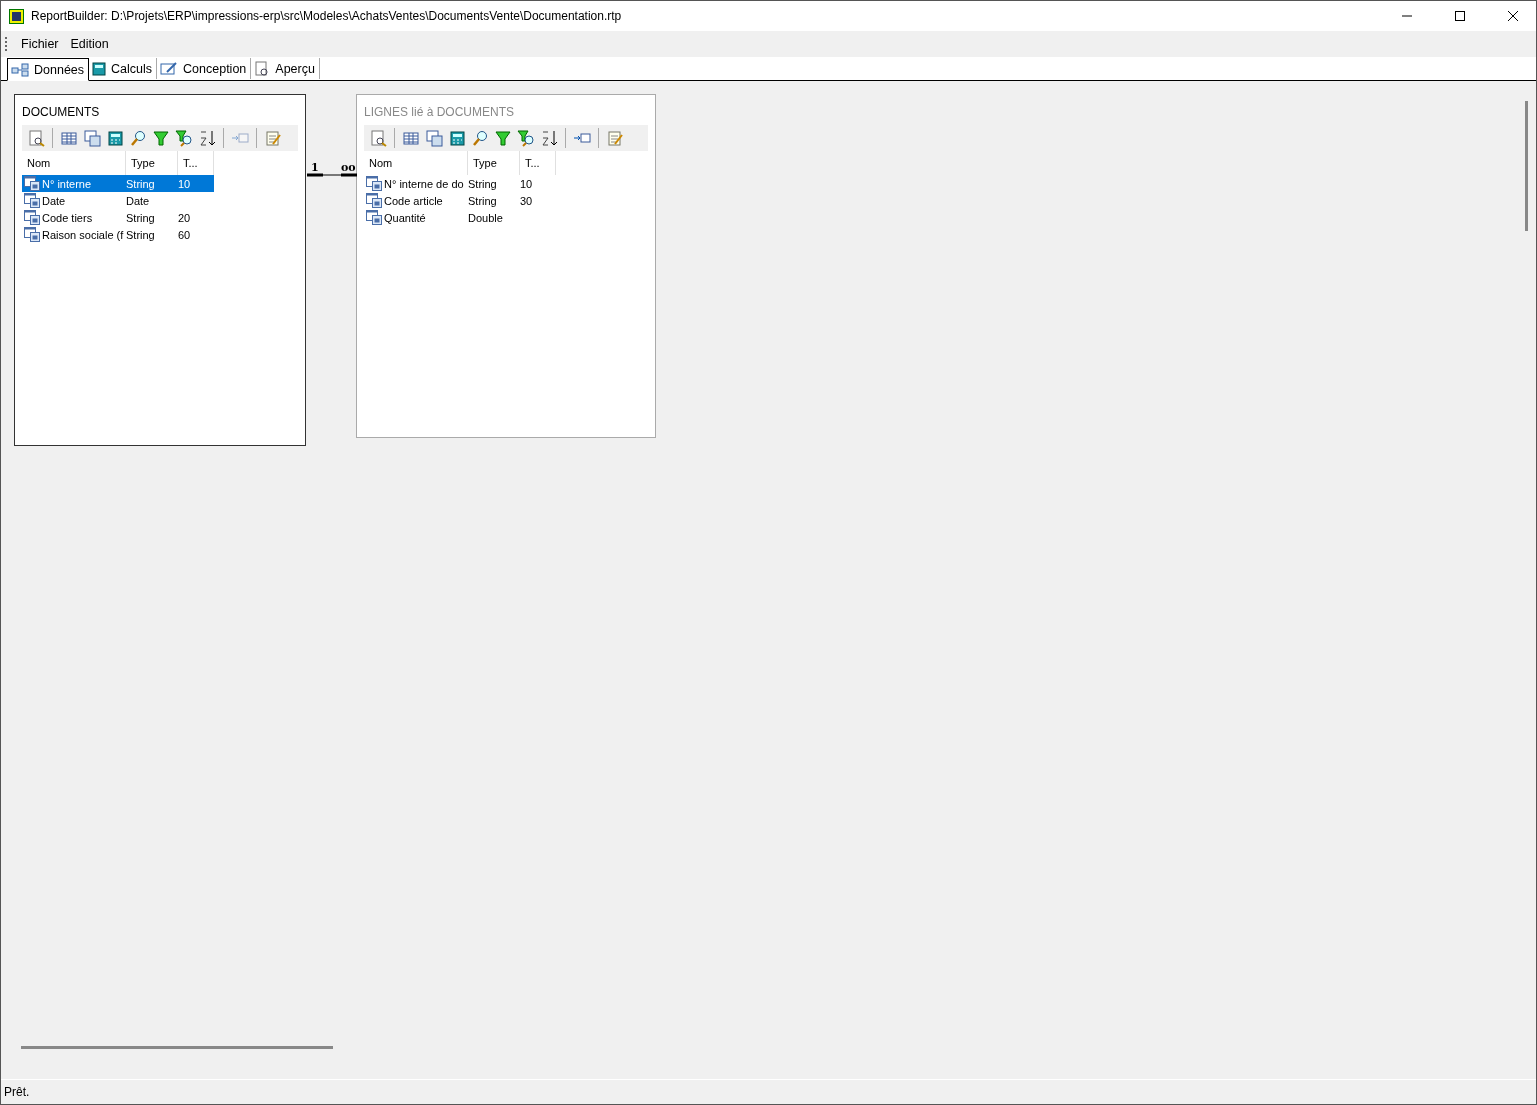 The width and height of the screenshot is (1537, 1105). I want to click on window-title: ReportBuilder: D:\Projets\ERP\impressions-erp\src\Modeles\AchatsVentes\DocumentsVente\Documentation.rtp, so click(327, 16).